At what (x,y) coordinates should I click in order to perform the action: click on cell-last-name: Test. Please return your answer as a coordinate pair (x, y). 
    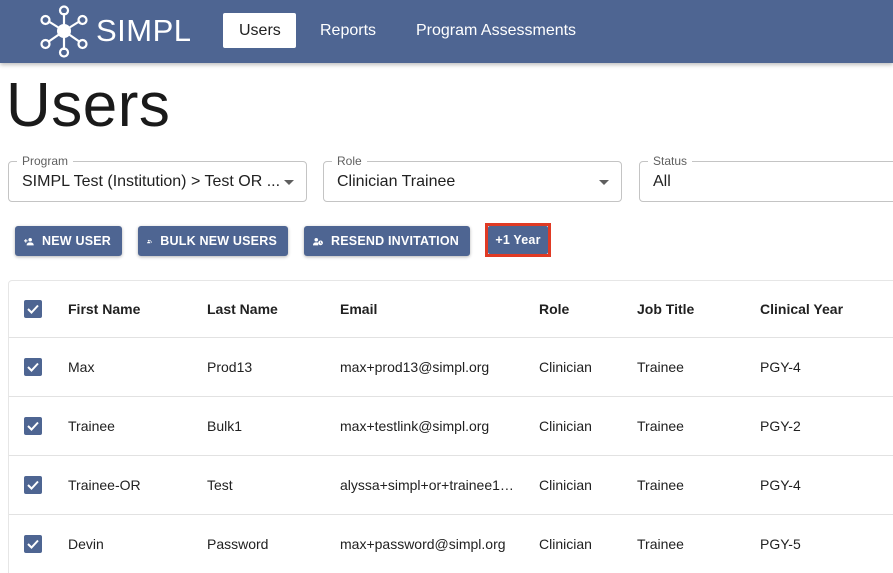
    Looking at the image, I should click on (220, 485).